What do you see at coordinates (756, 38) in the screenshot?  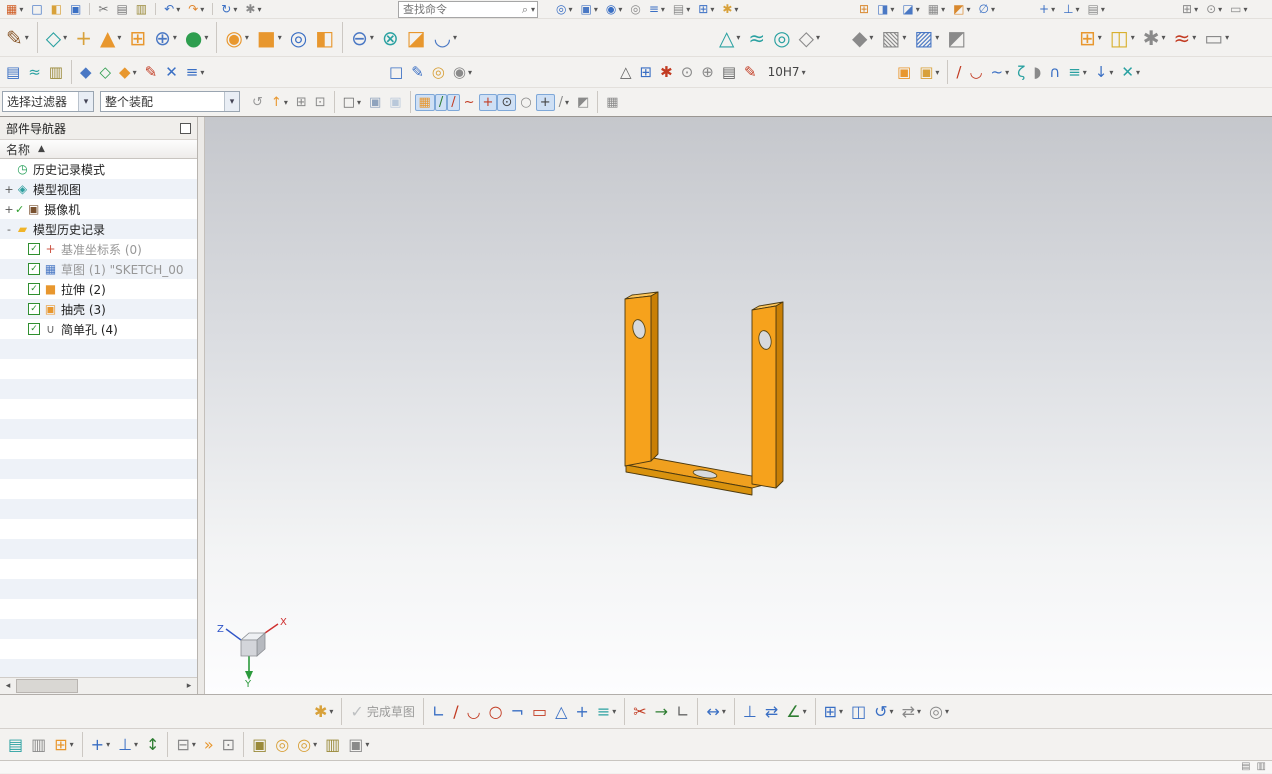 I see `swept-button: ≈` at bounding box center [756, 38].